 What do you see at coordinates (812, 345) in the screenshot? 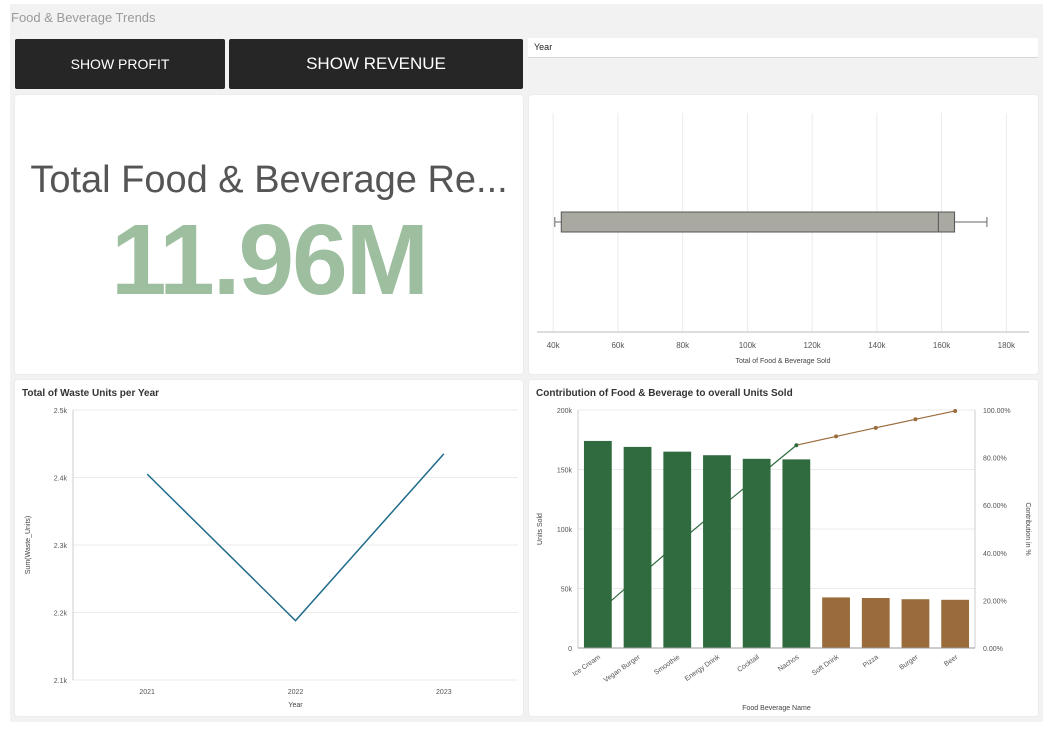
I see `box-x-tick-label: 120k` at bounding box center [812, 345].